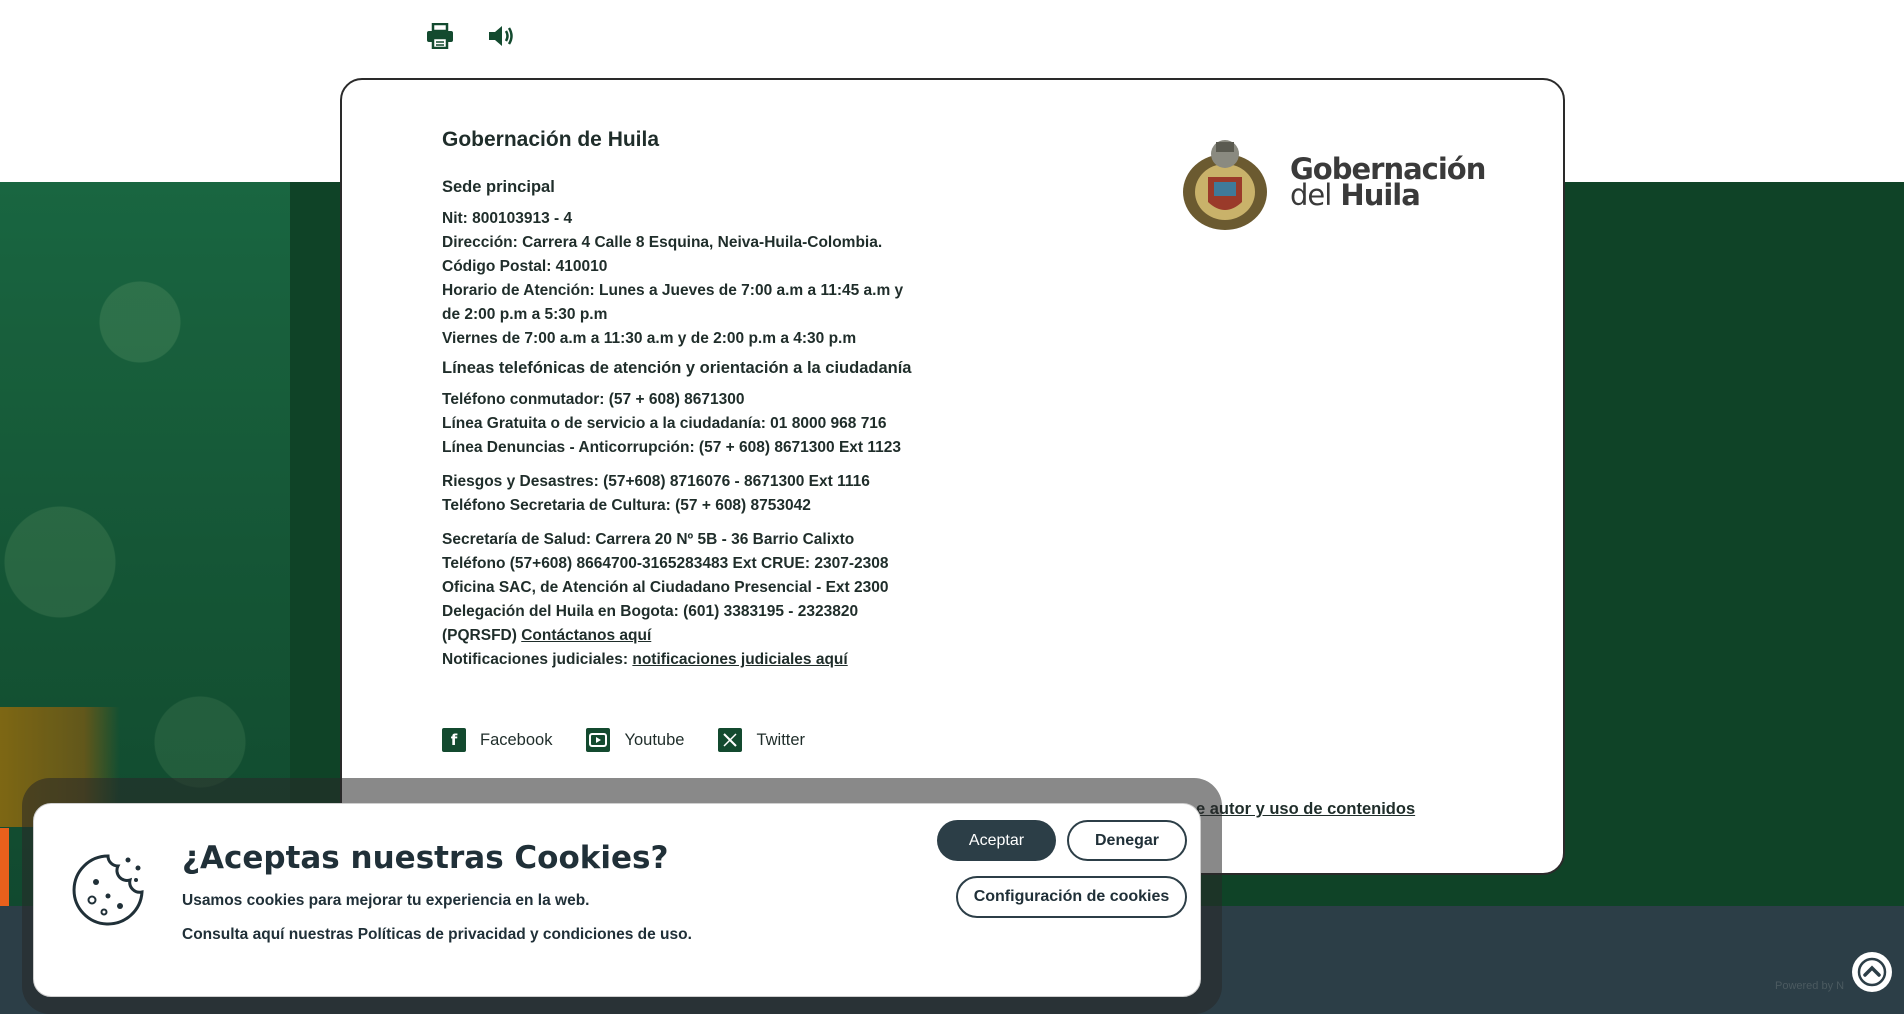 The image size is (1904, 1014). I want to click on twitter-link: Twitter, so click(761, 740).